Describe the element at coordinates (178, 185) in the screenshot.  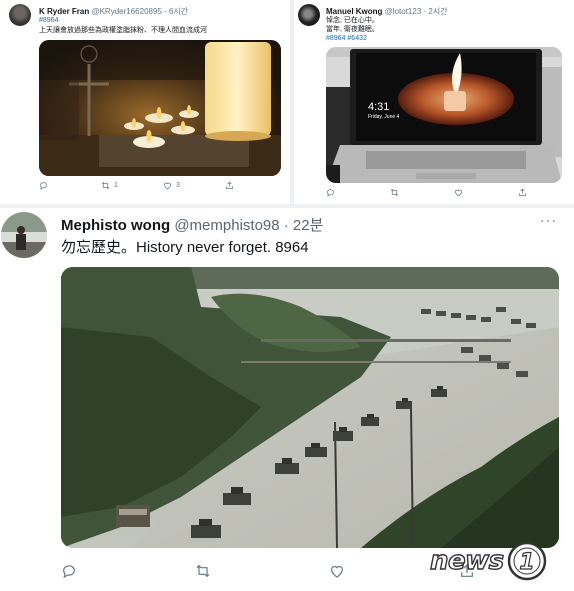
I see `like-count: 3` at that location.